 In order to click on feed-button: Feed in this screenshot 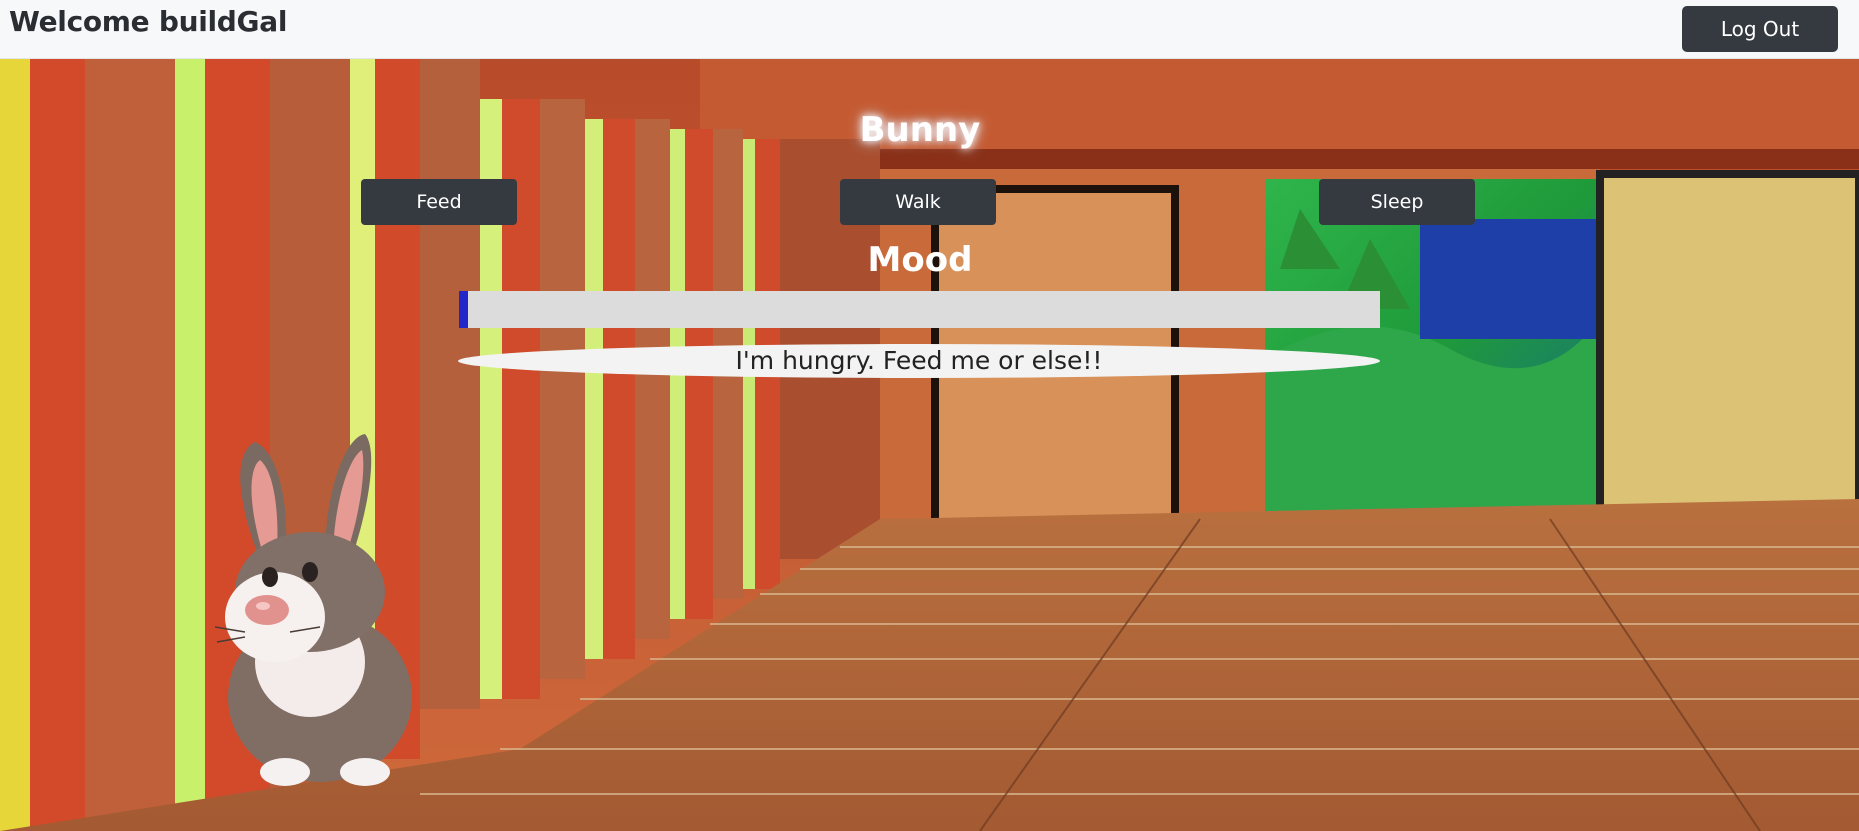, I will do `click(439, 202)`.